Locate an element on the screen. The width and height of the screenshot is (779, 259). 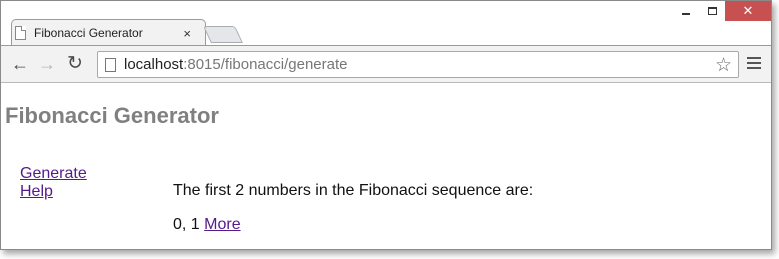
url-path: :8015/fibonacci/generate is located at coordinates (265, 64).